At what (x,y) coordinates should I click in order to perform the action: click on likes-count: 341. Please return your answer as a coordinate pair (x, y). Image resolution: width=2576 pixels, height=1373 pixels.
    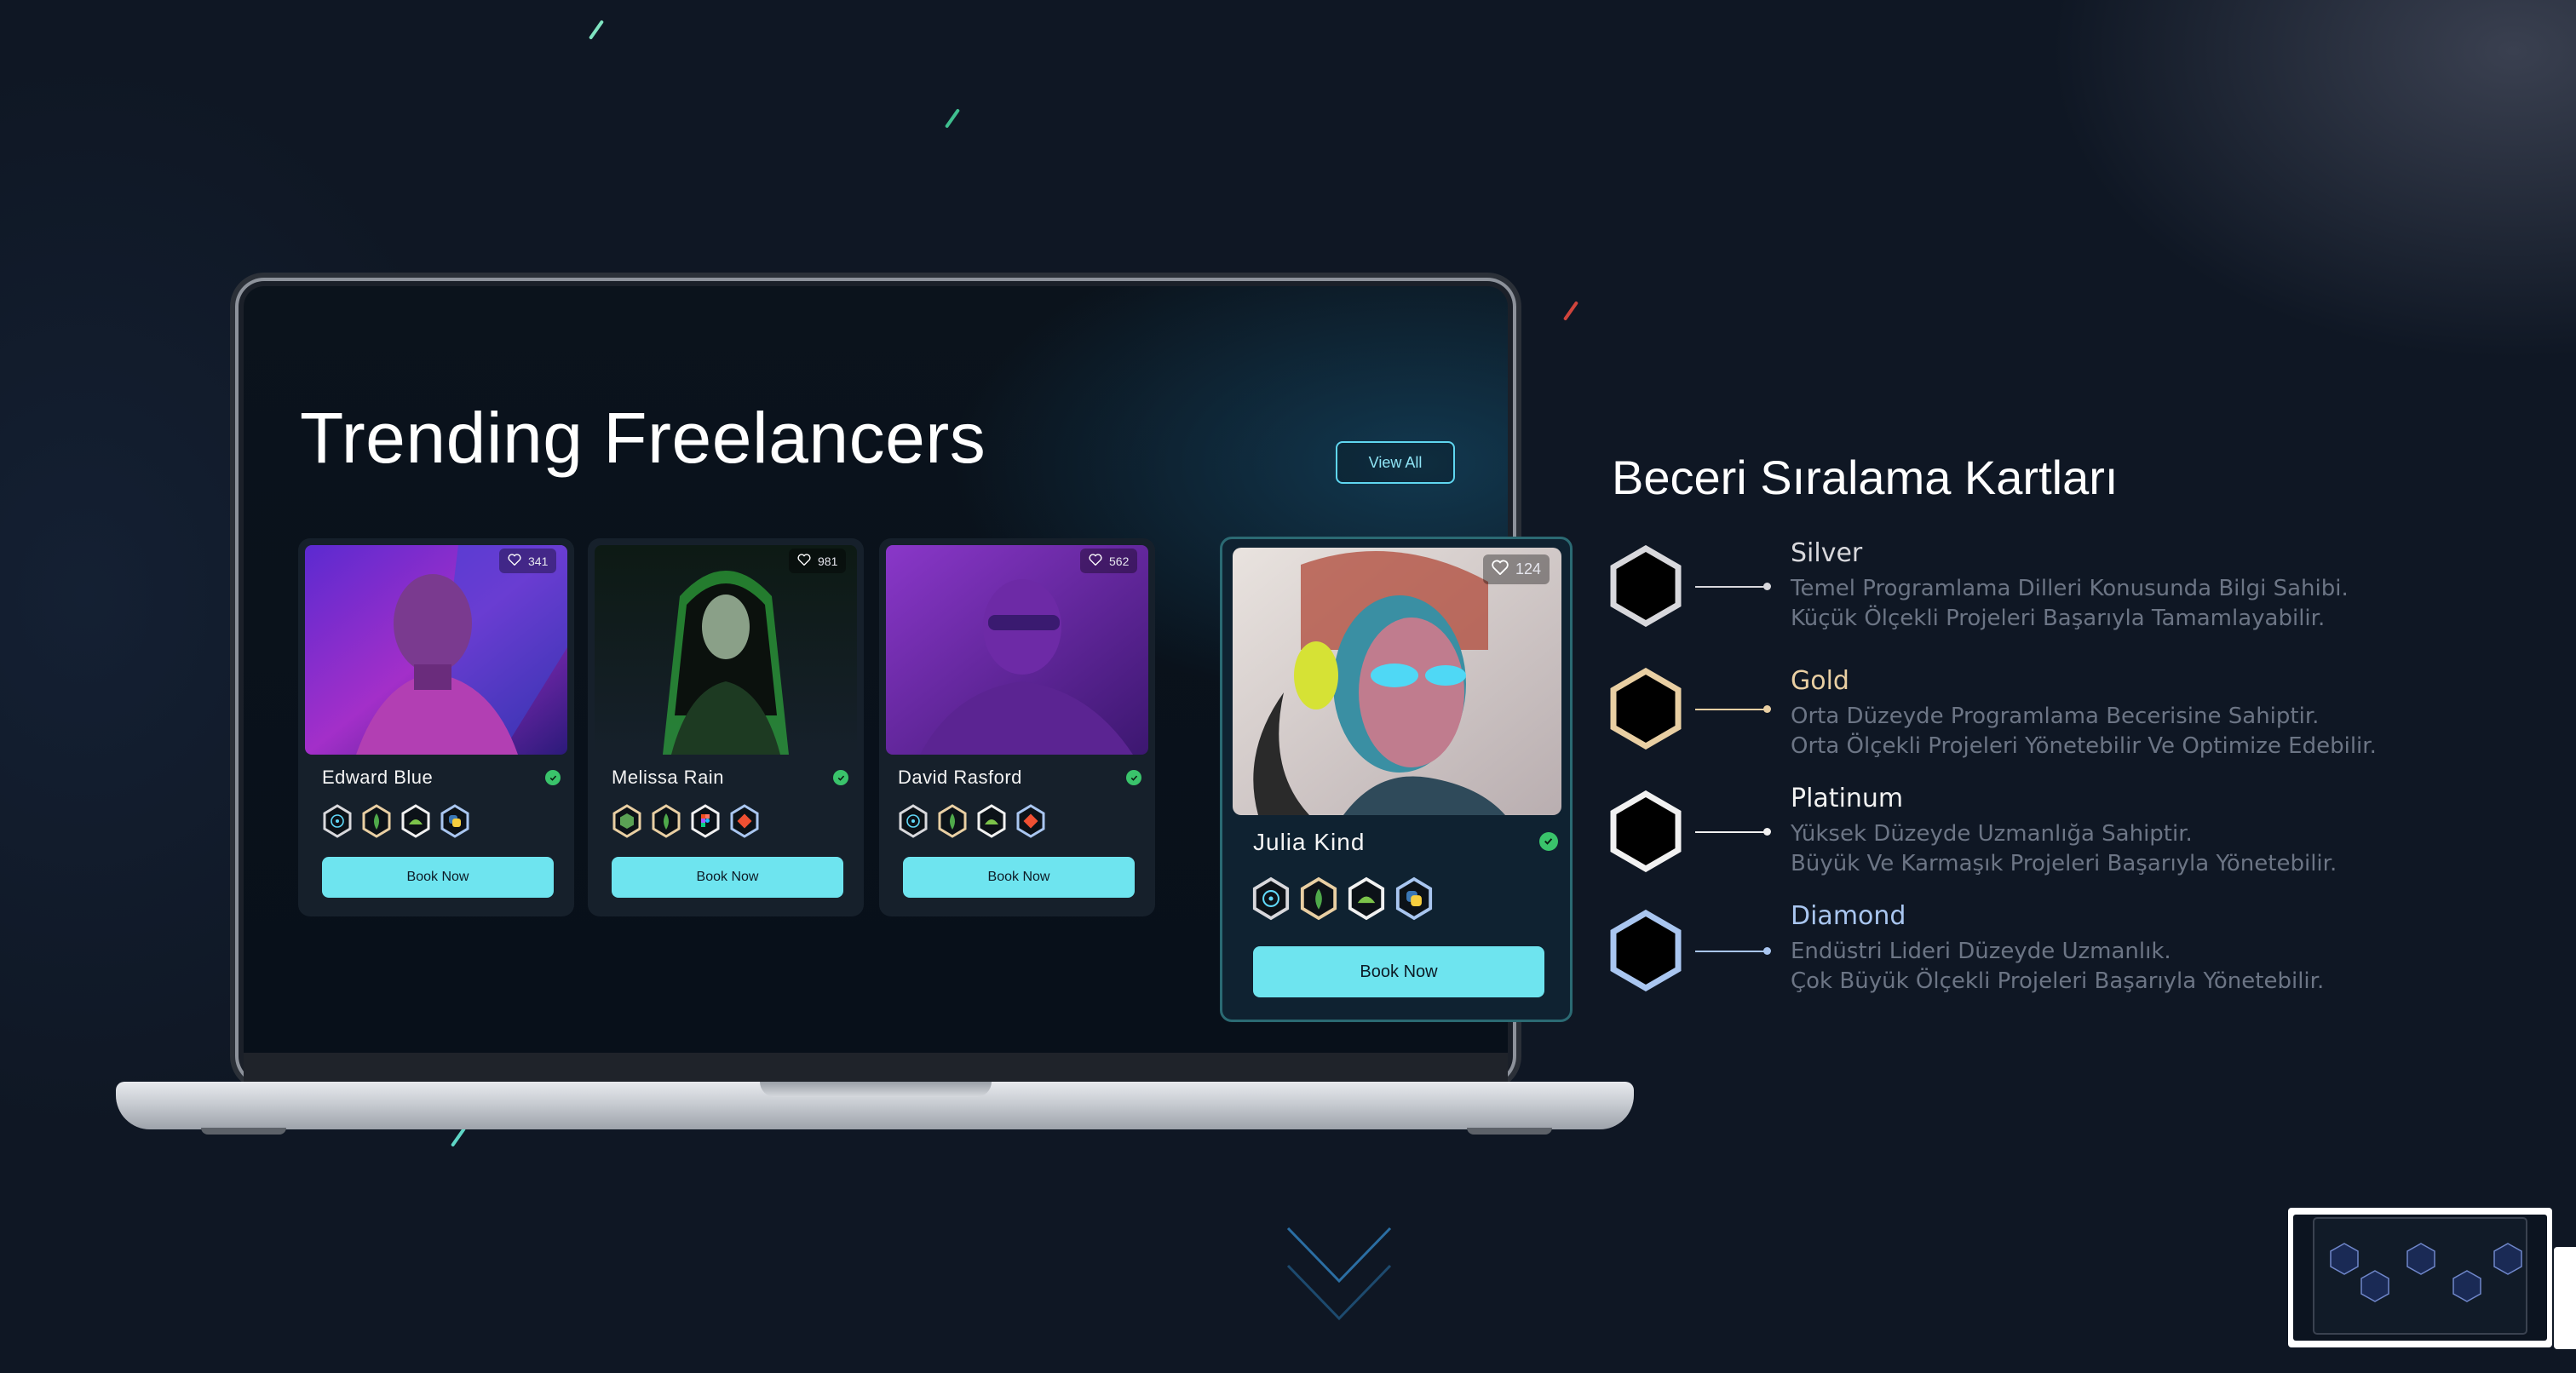
    Looking at the image, I should click on (538, 561).